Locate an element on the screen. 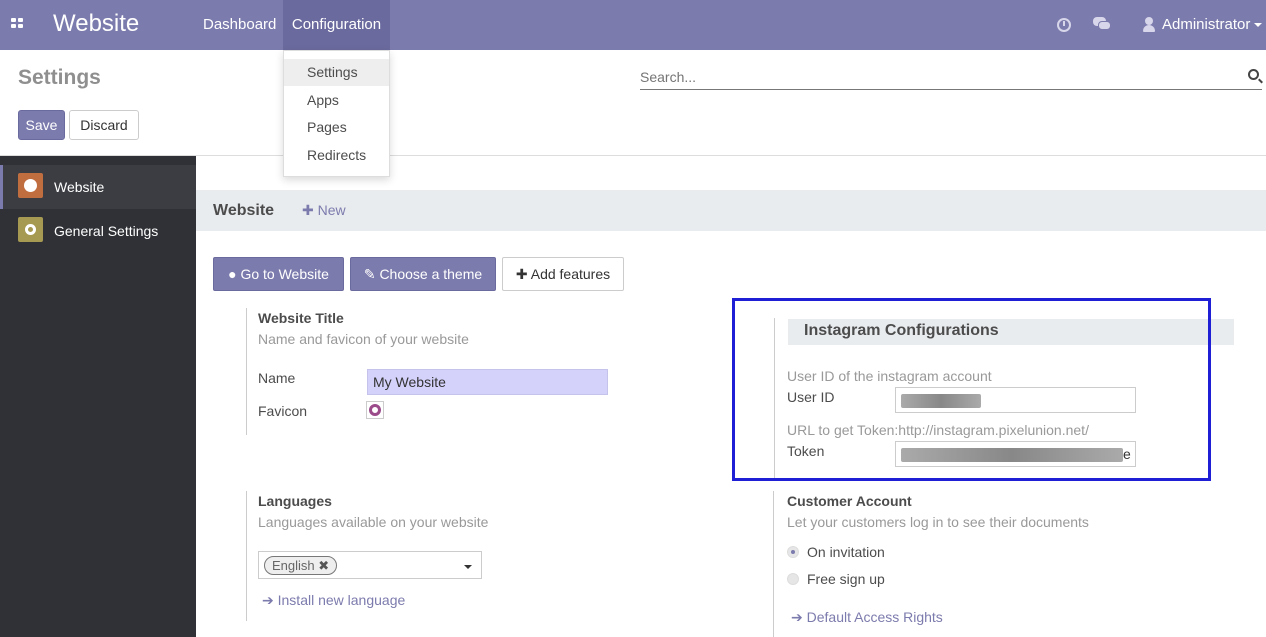 The width and height of the screenshot is (1266, 637). add-features-button: ✚ Add features is located at coordinates (563, 274).